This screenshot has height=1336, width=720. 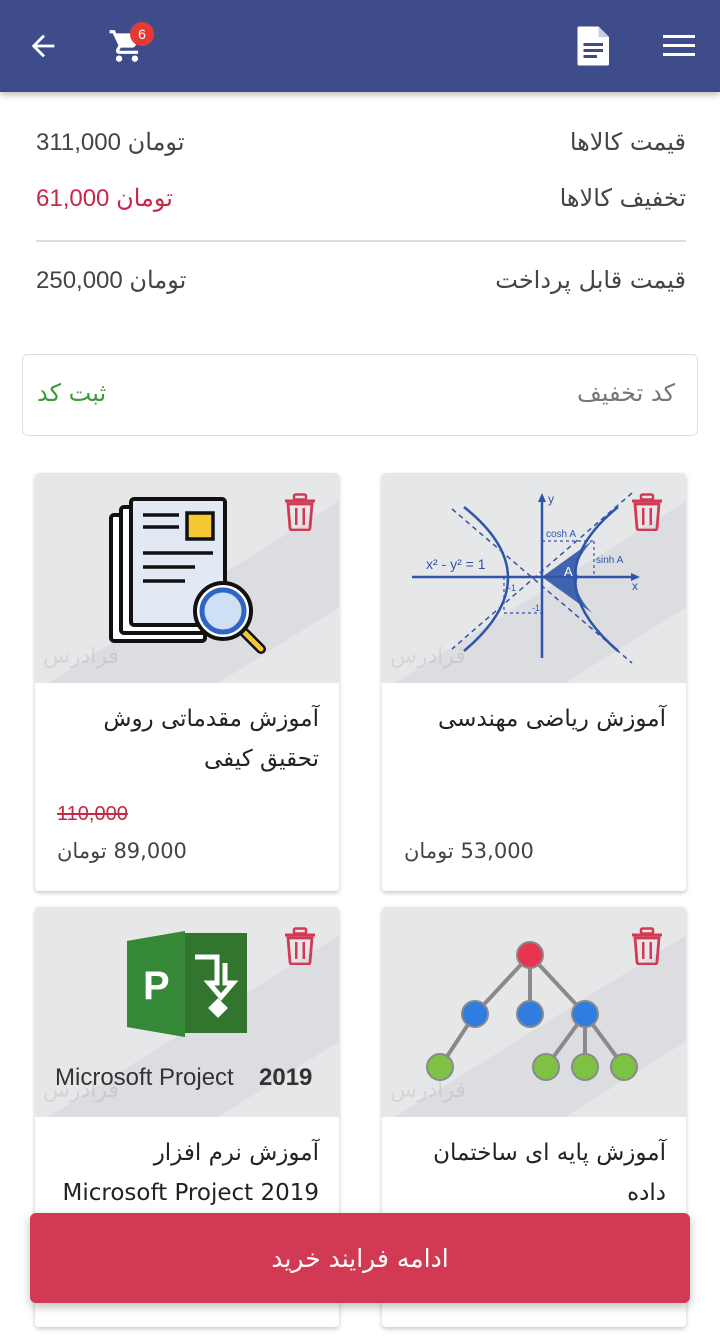 I want to click on coupon-box: کد تخفیف ثبت کد, so click(x=360, y=395).